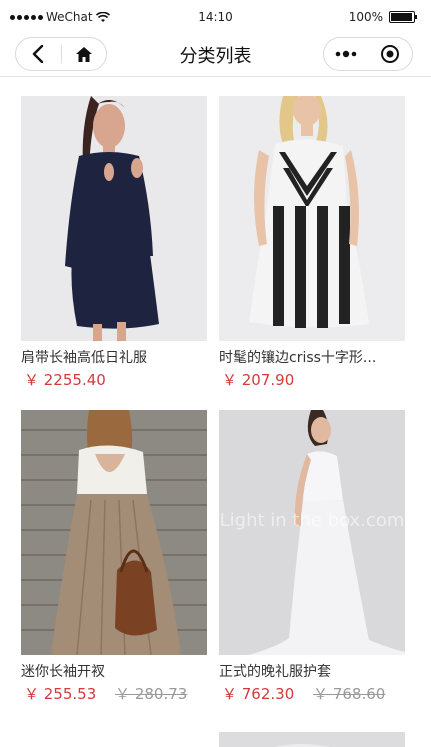  I want to click on product-price: ￥ 255.53, so click(60, 694).